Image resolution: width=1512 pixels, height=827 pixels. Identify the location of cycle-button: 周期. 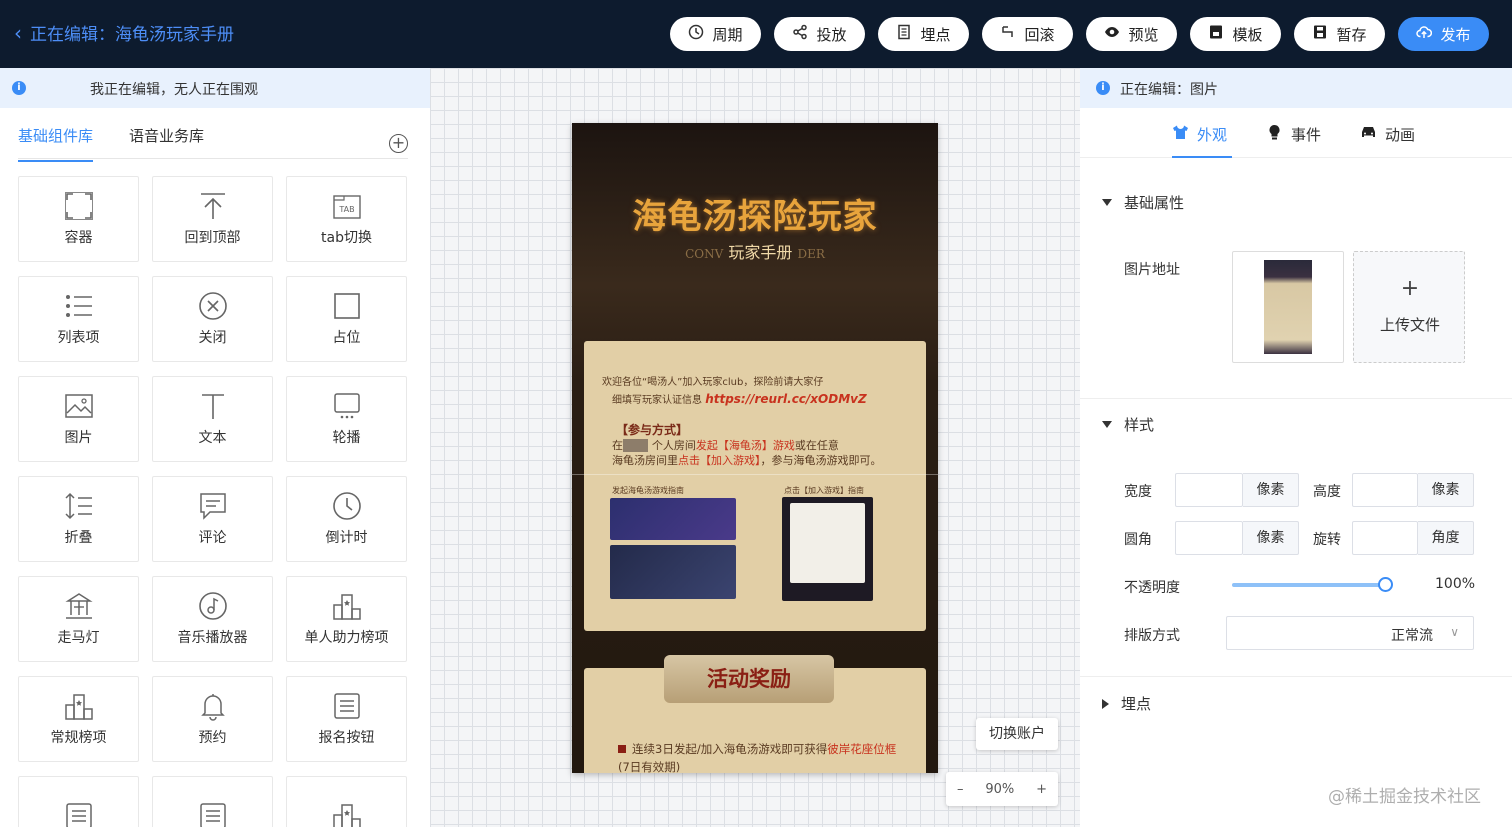
(715, 34).